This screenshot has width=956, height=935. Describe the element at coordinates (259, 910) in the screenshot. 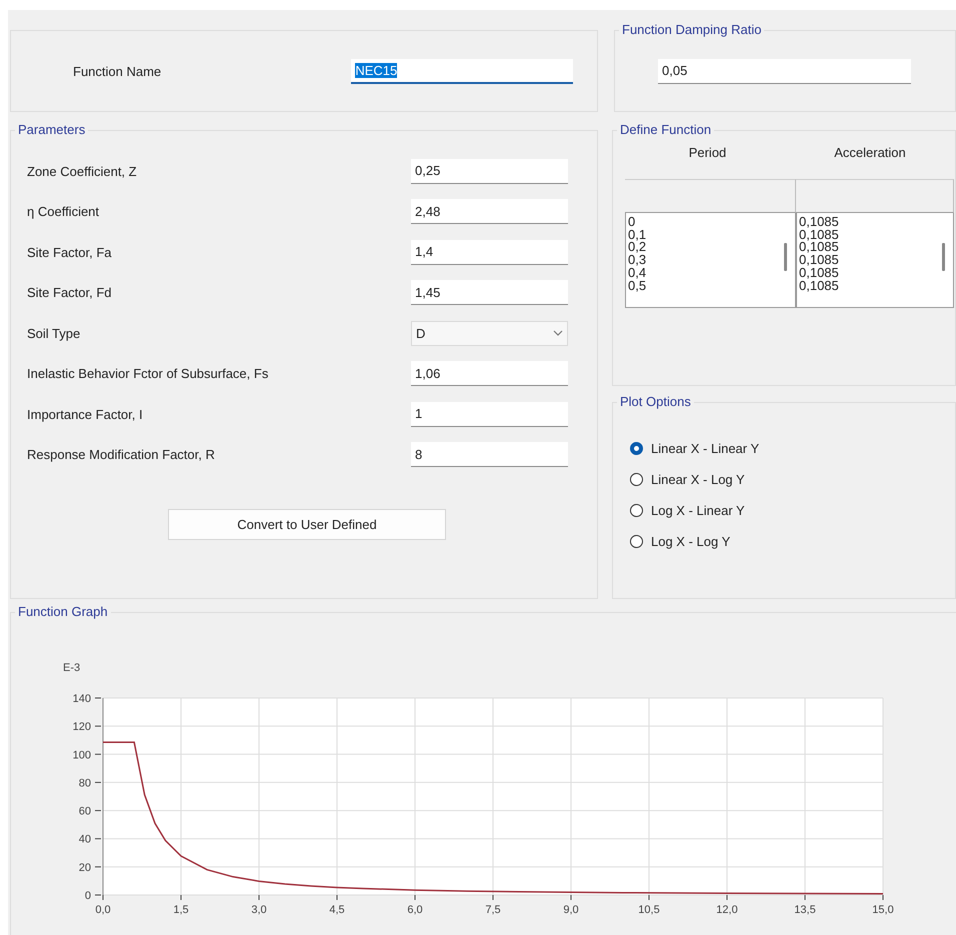

I see `axis-tick-label: 3,0` at that location.